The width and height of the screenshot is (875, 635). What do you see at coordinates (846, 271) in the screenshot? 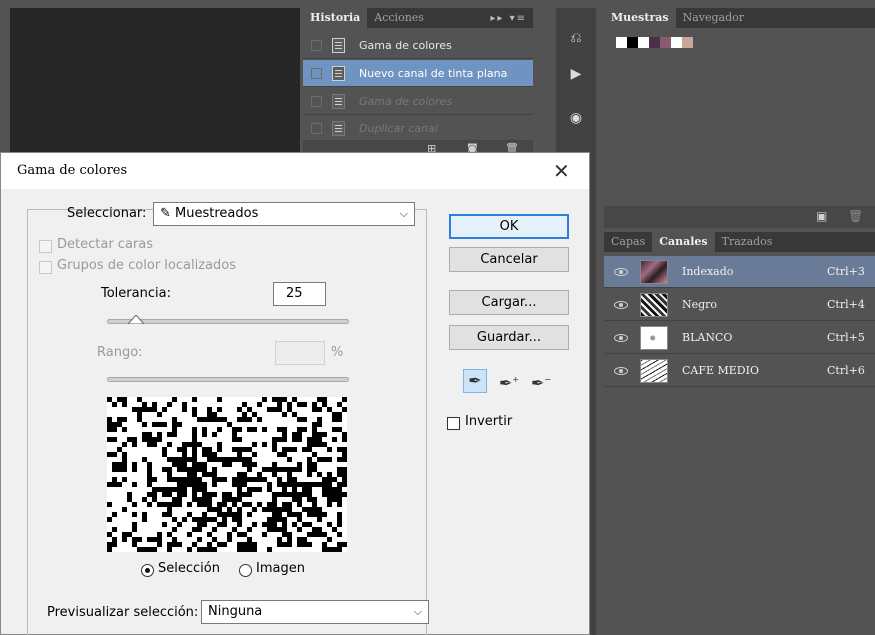
I see `channel-shortcut: Ctrl+3` at bounding box center [846, 271].